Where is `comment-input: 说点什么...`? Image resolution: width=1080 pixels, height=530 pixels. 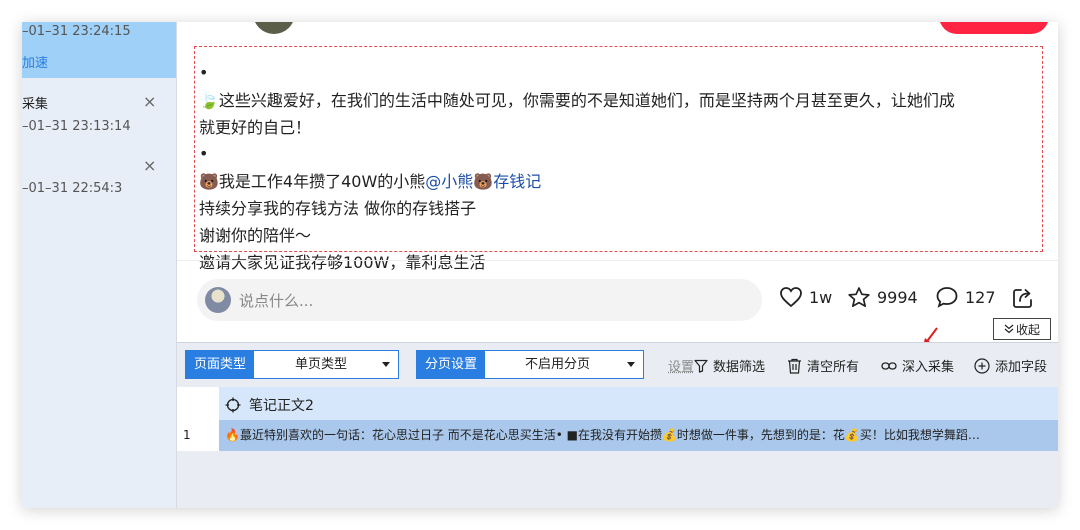 comment-input: 说点什么... is located at coordinates (479, 300).